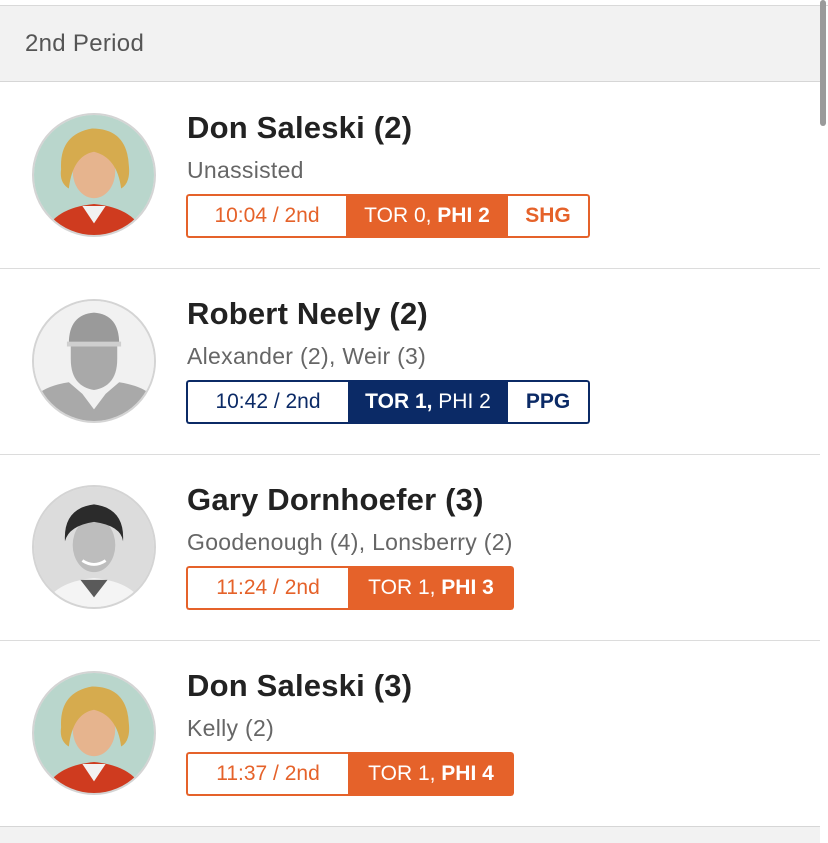 This screenshot has height=843, width=828. Describe the element at coordinates (335, 500) in the screenshot. I see `player-name: Gary Dornhoefer (3)` at that location.